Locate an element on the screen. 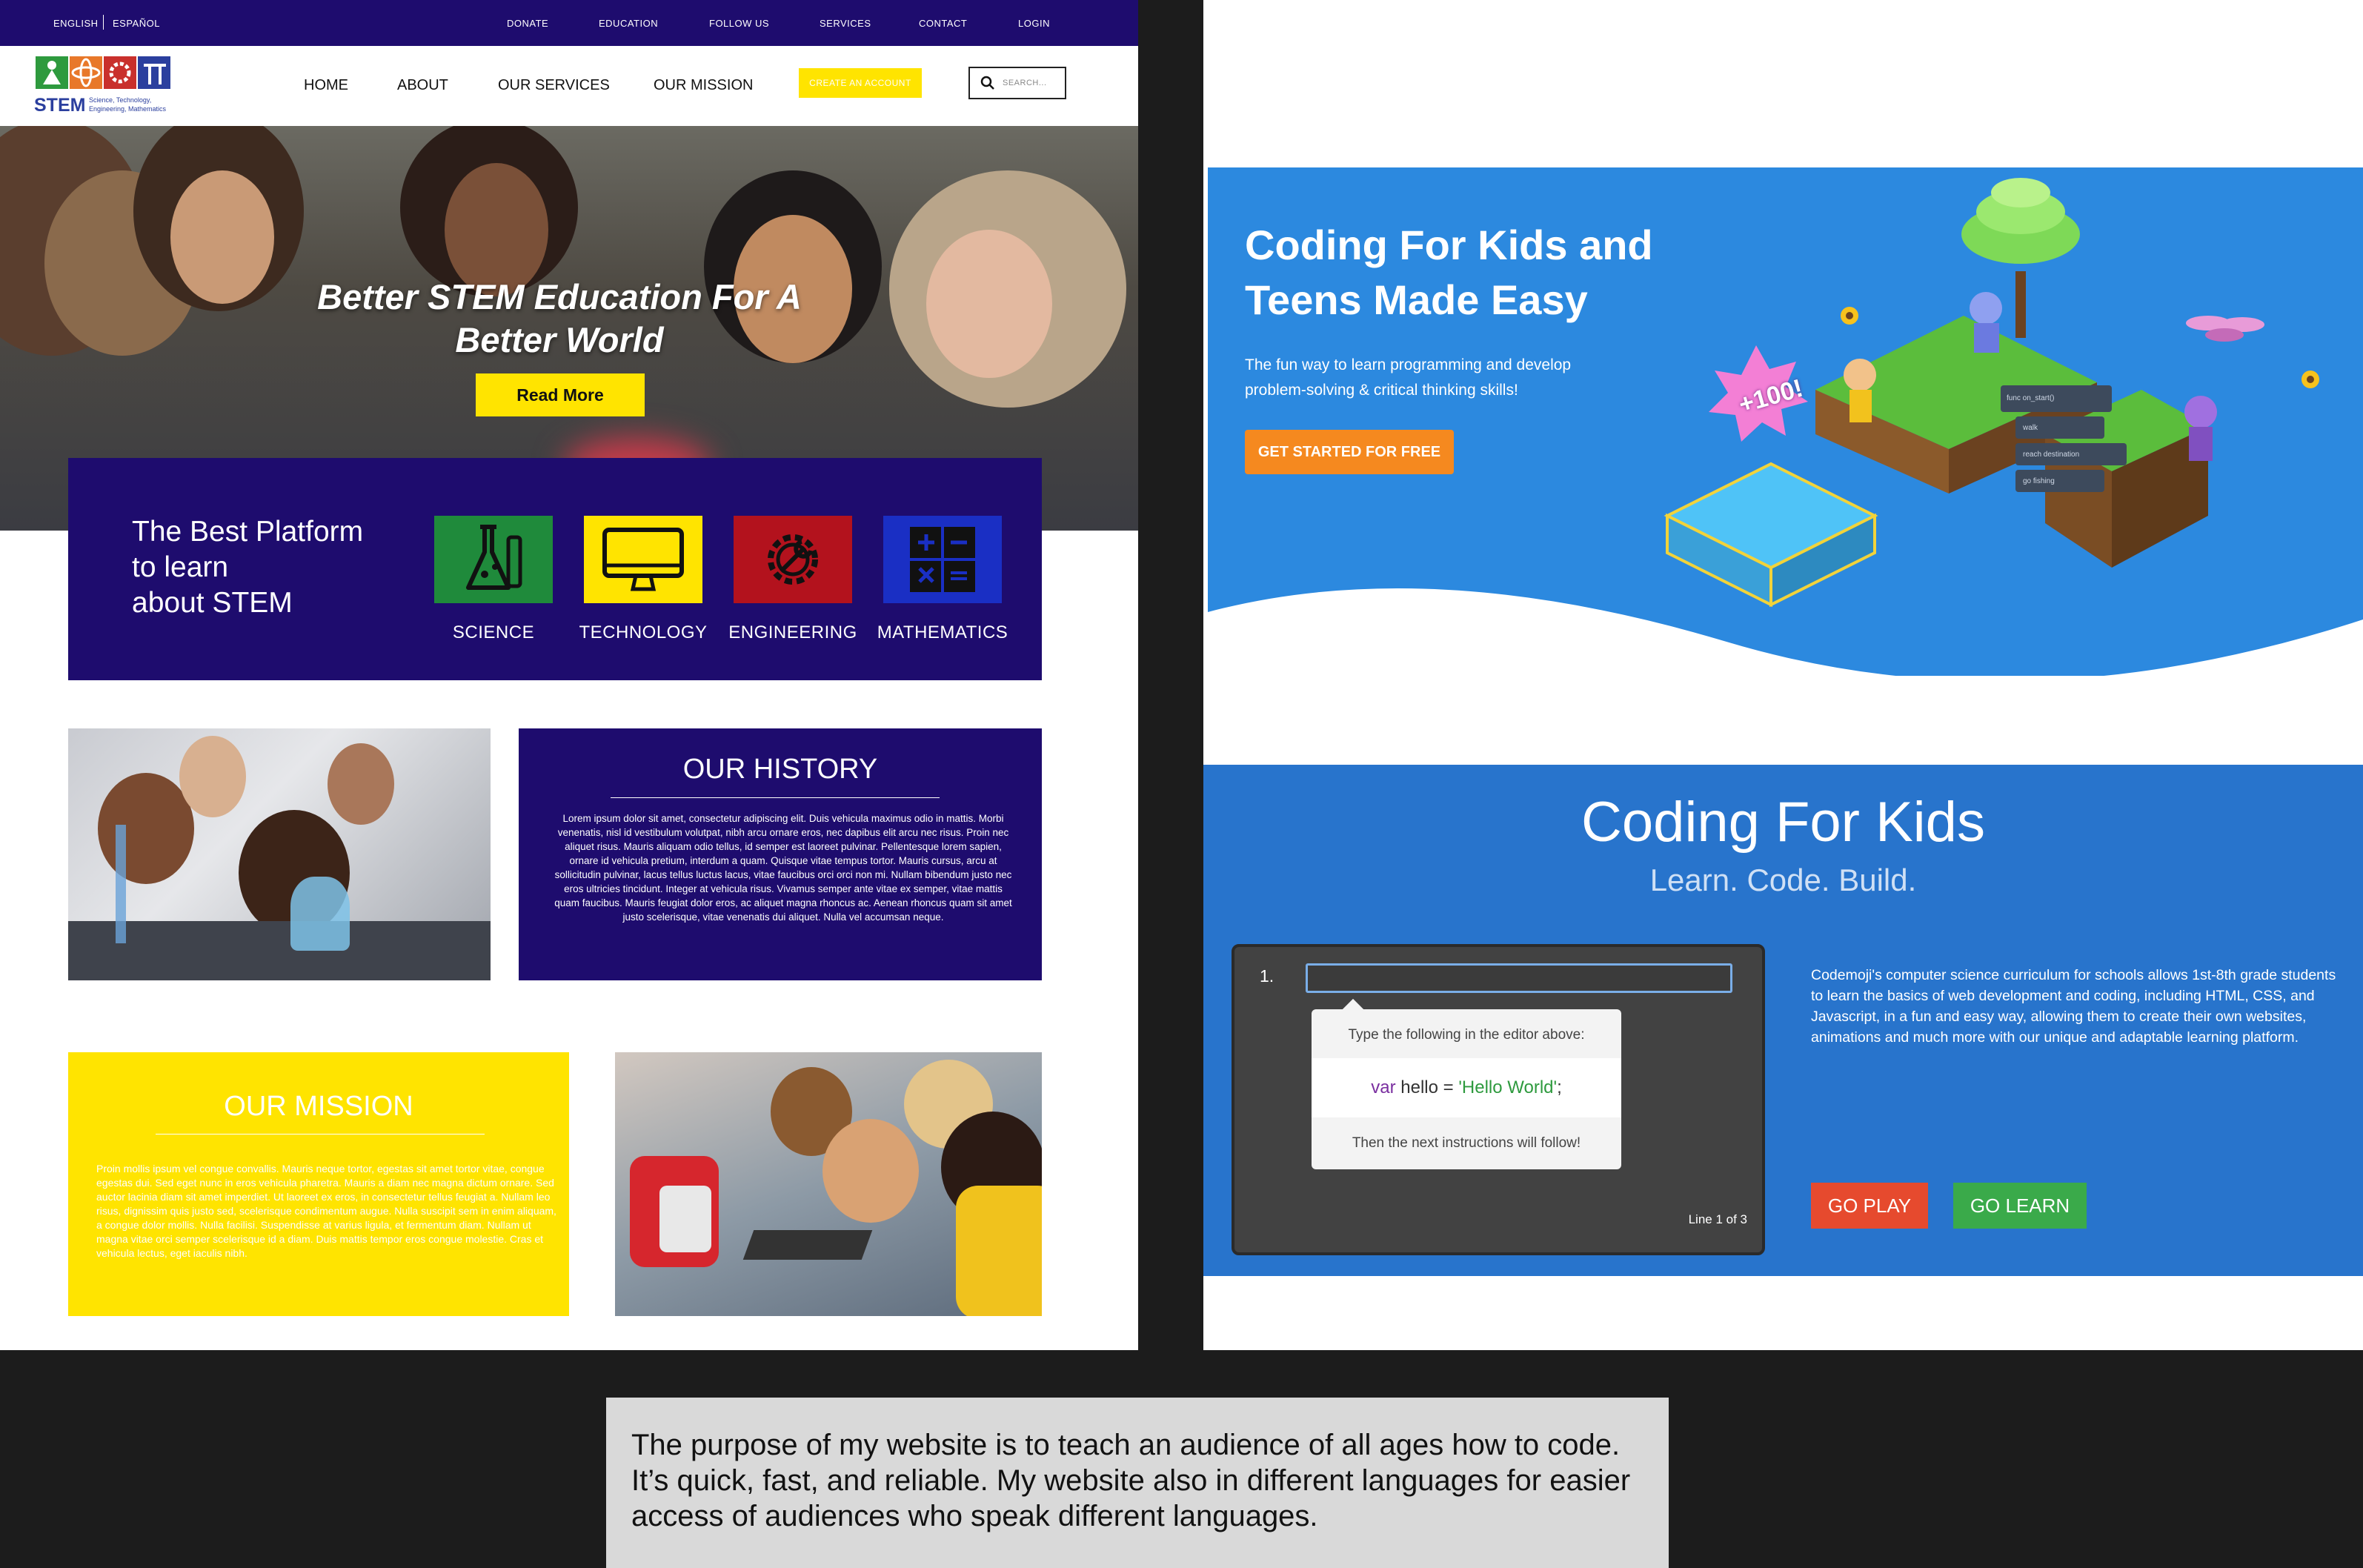 The image size is (2363, 1568). technology-tile is located at coordinates (643, 559).